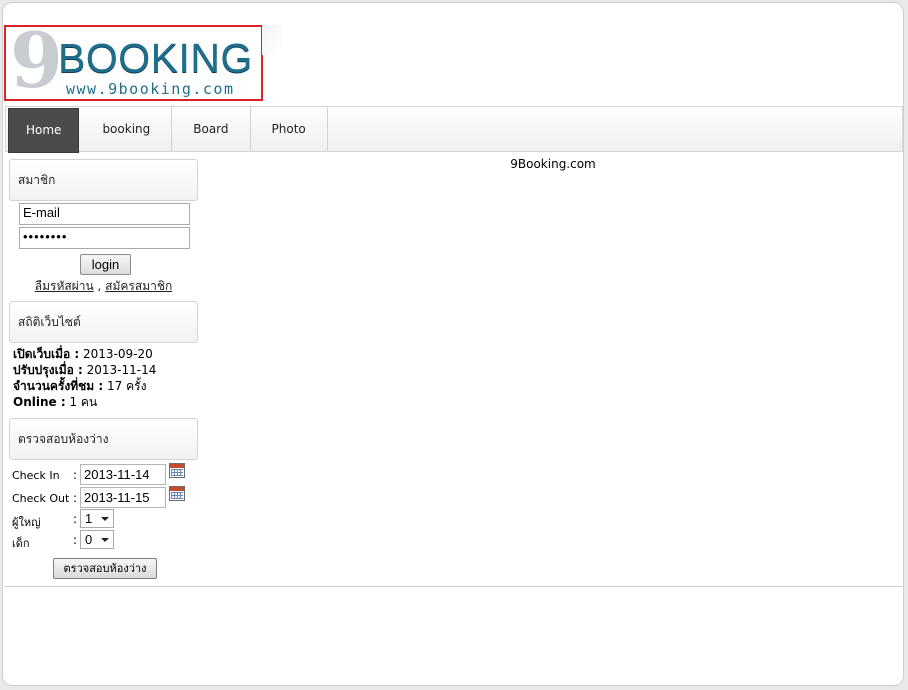  What do you see at coordinates (48, 370) in the screenshot?
I see `stat-updated-label: ปรับปรุงเมื่อ :` at bounding box center [48, 370].